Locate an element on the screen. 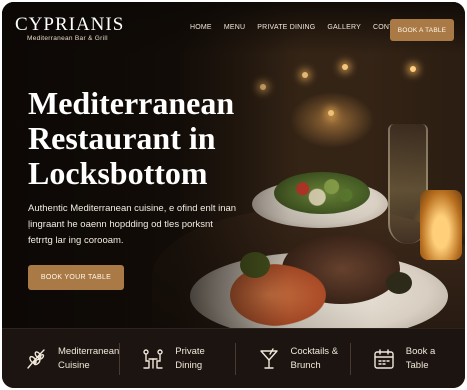  book-your-table-button: BOOK YOUR TABLE is located at coordinates (76, 277).